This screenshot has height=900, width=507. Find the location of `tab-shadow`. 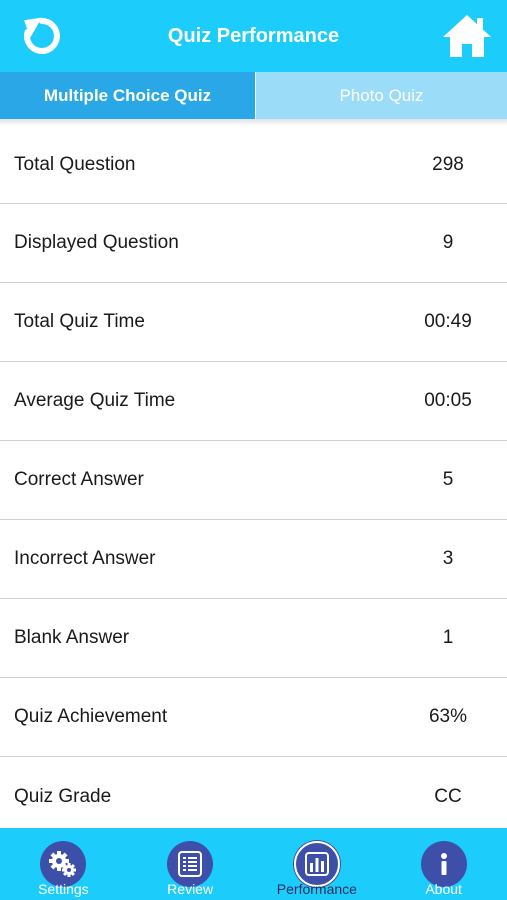

tab-shadow is located at coordinates (253, 122).